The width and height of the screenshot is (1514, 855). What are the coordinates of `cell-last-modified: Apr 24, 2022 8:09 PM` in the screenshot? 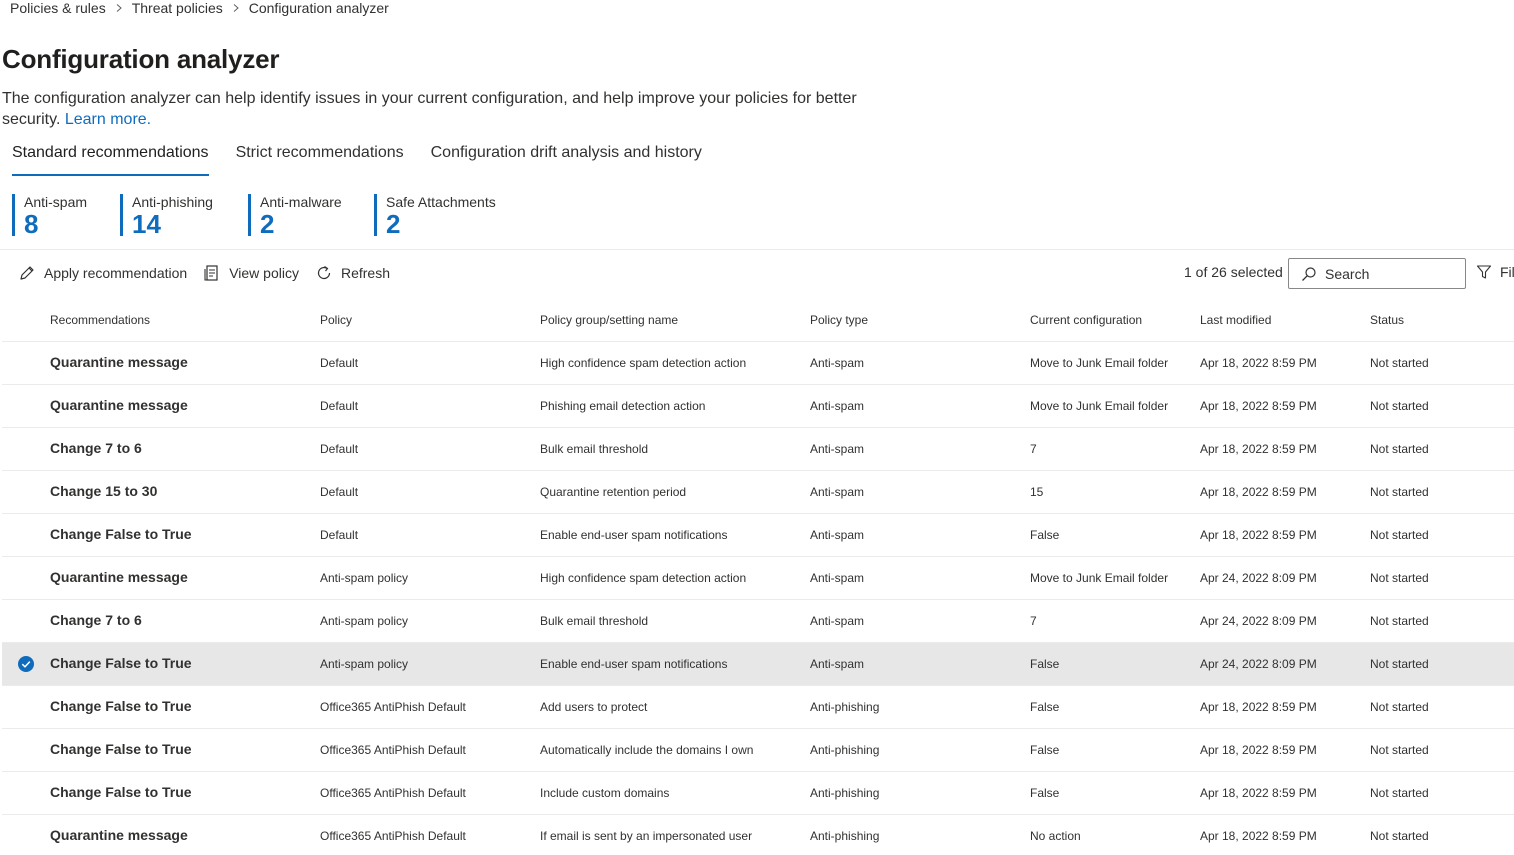 It's located at (1258, 621).